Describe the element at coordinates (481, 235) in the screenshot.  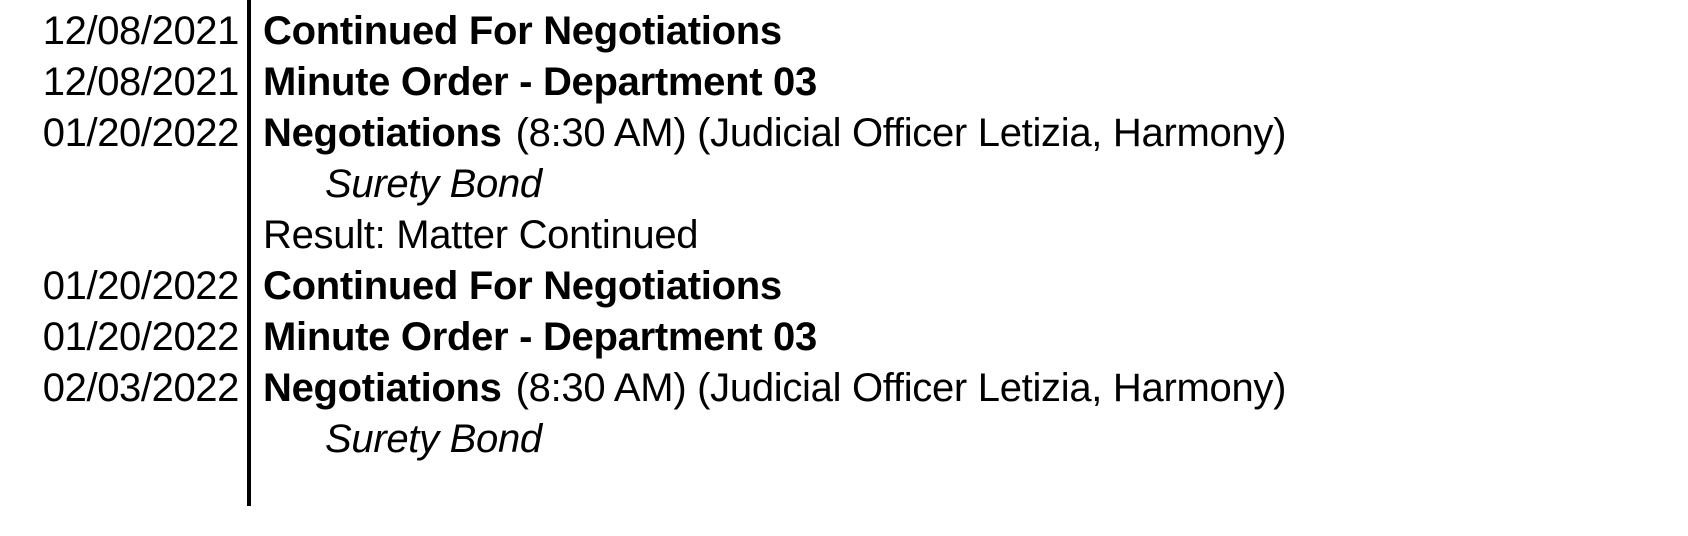
I see `docket-event-result: Result: Matter Continued` at that location.